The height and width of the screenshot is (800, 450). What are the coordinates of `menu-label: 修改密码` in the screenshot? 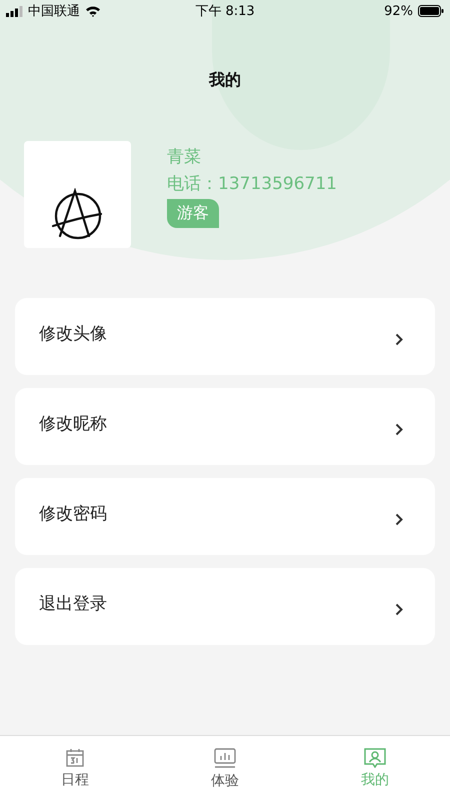 It's located at (73, 514).